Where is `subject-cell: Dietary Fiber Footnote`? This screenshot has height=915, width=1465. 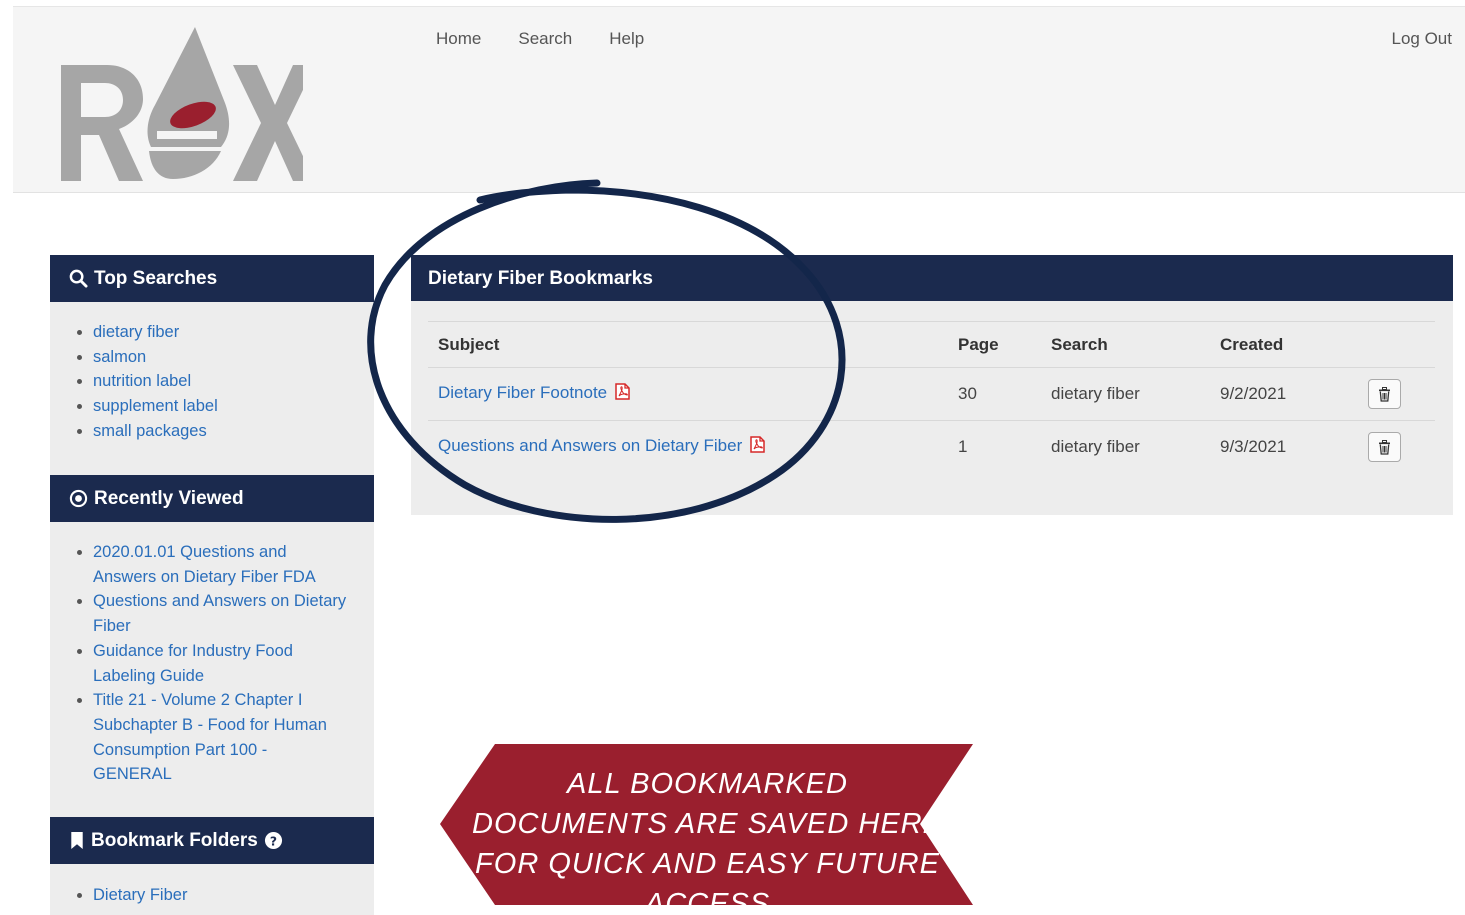 subject-cell: Dietary Fiber Footnote is located at coordinates (688, 394).